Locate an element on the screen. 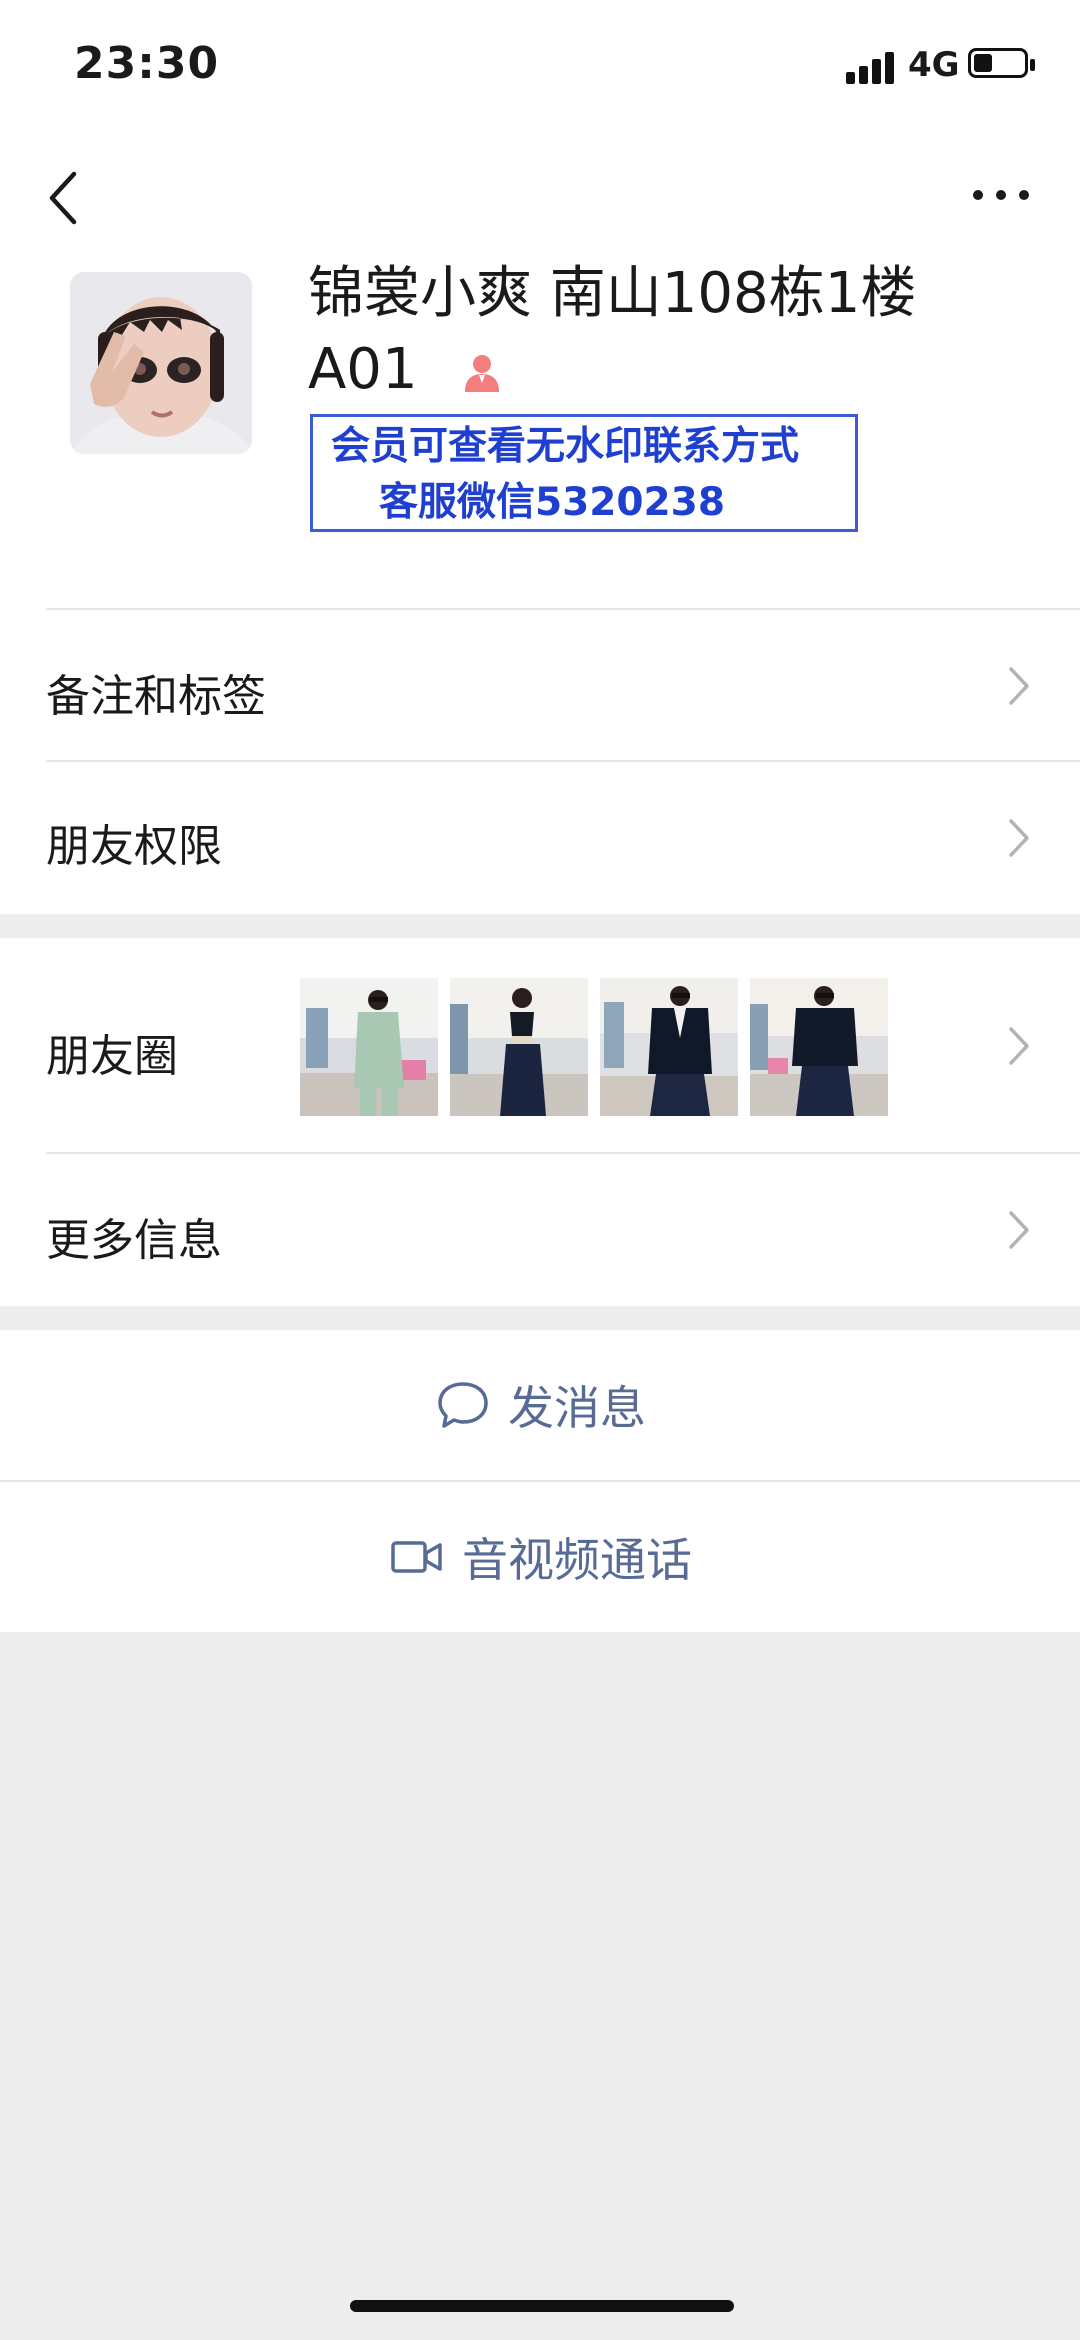 This screenshot has height=2340, width=1080. back-icon is located at coordinates (64, 198).